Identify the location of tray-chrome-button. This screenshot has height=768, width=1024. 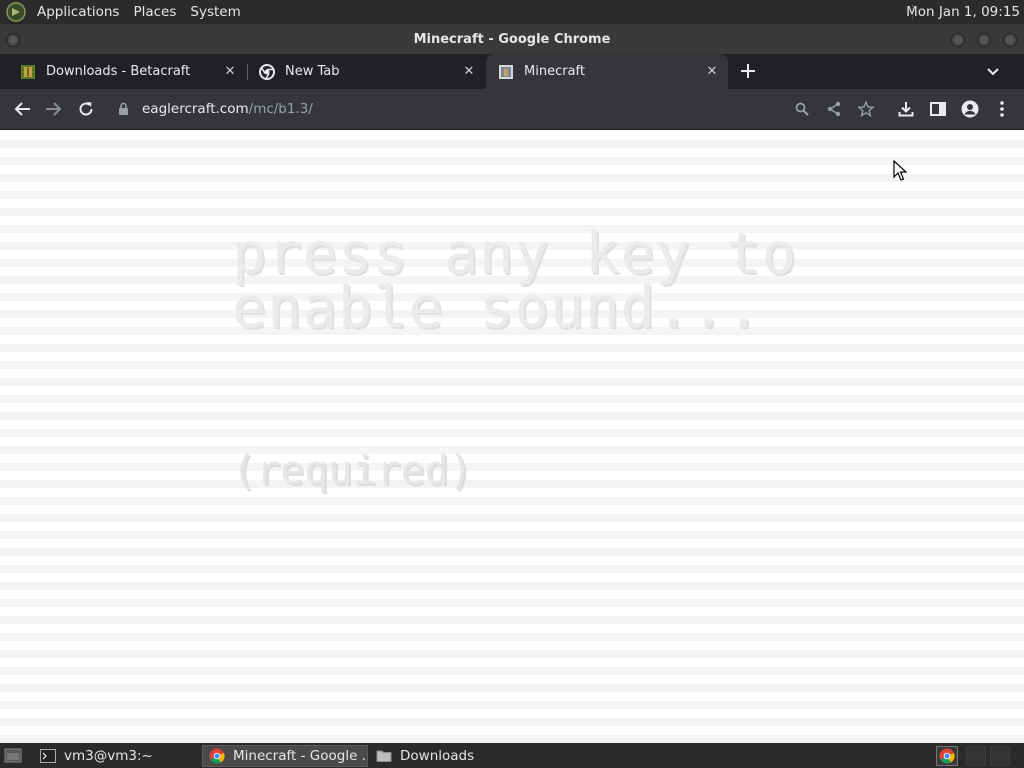
(947, 756).